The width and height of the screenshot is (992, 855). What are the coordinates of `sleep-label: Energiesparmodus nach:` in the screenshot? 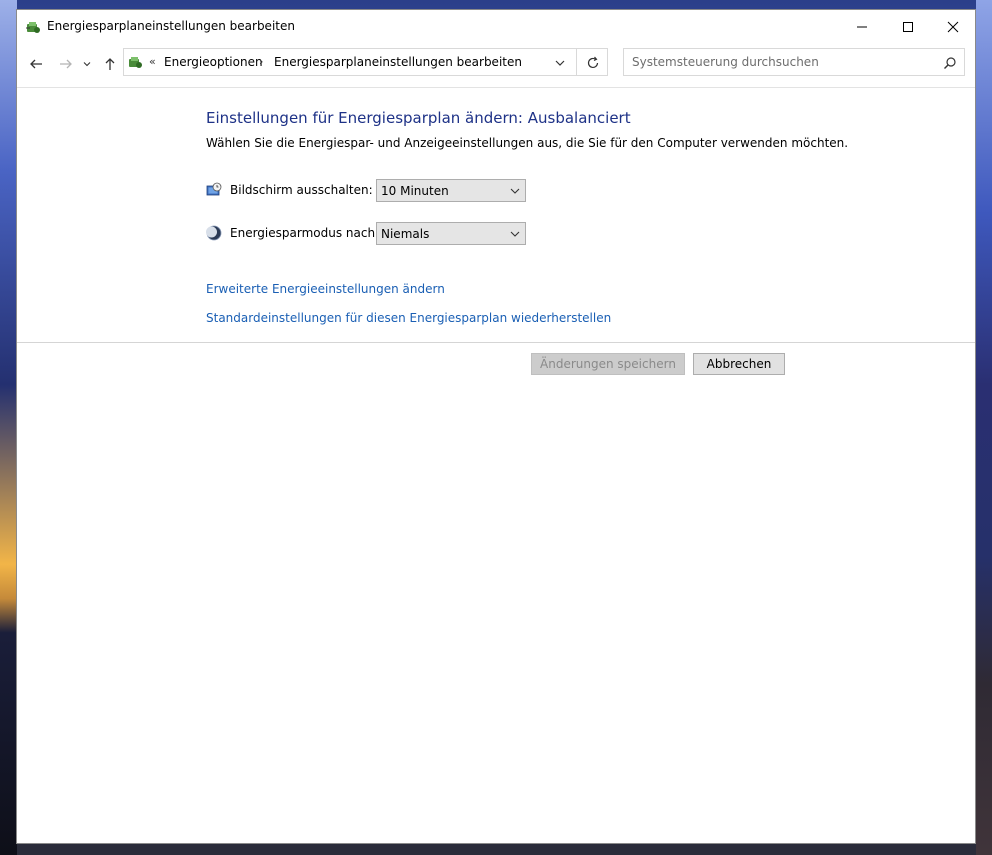 It's located at (305, 233).